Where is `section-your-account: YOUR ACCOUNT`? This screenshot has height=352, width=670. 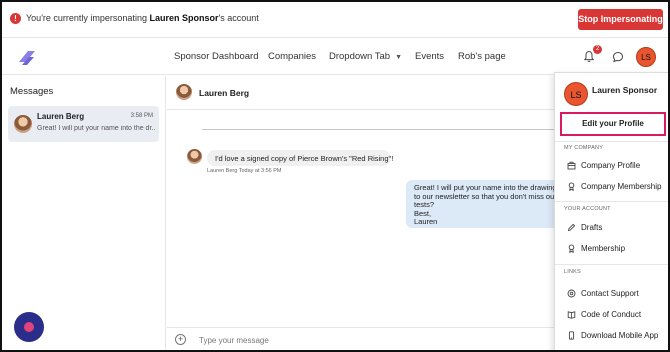
section-your-account: YOUR ACCOUNT is located at coordinates (587, 209).